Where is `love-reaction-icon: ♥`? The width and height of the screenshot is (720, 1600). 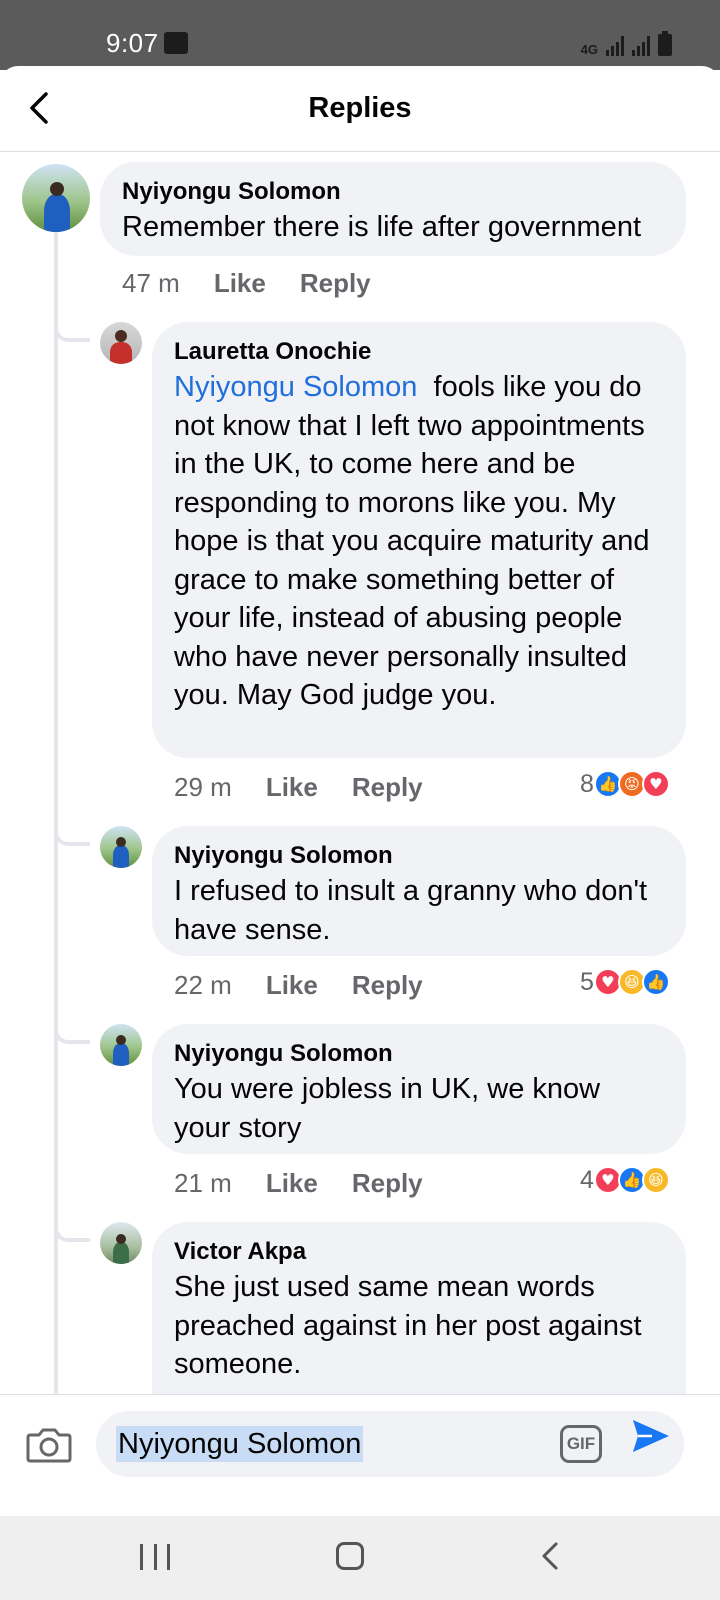
love-reaction-icon: ♥ is located at coordinates (655, 784).